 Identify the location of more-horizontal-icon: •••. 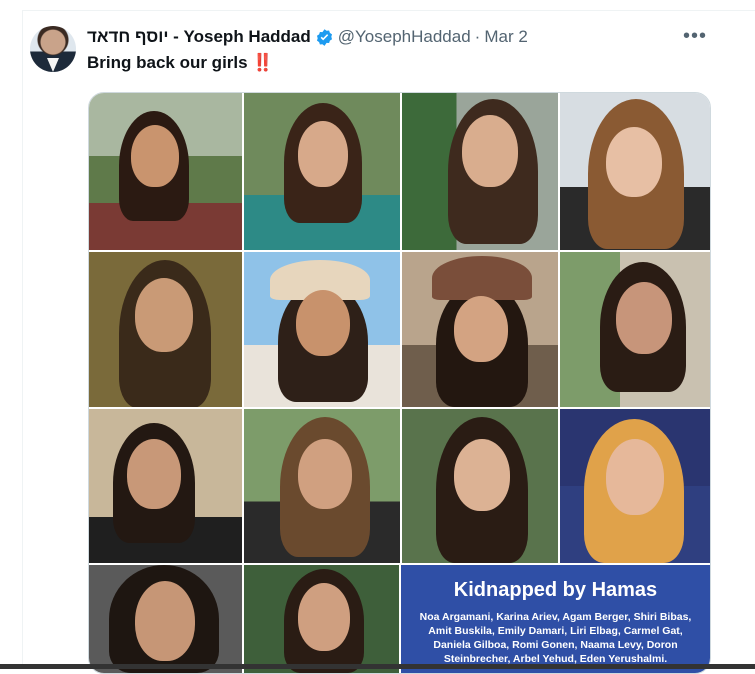
(695, 36).